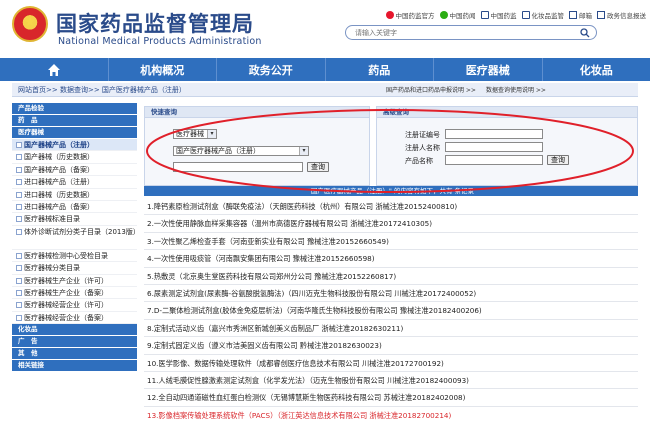 This screenshot has width=650, height=421. I want to click on quick-search-button: 查询, so click(318, 167).